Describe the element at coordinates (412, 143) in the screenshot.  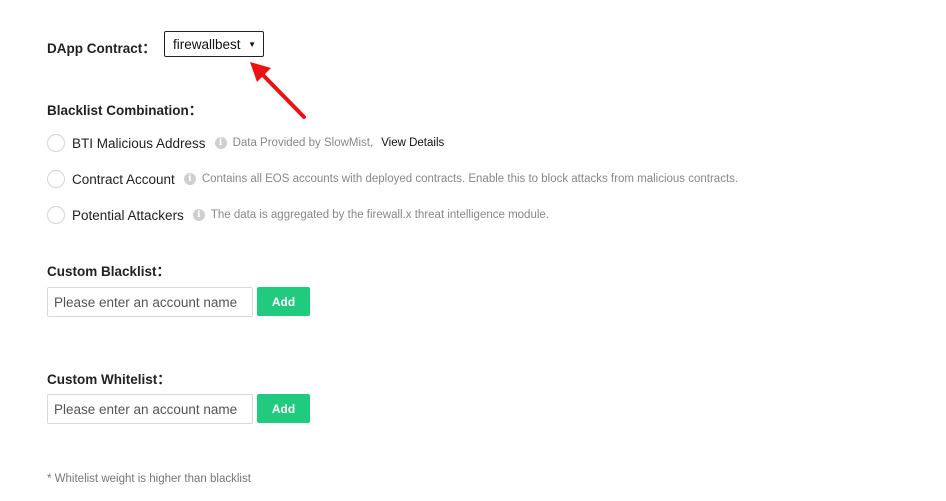
I see `view-details-link: View Details` at that location.